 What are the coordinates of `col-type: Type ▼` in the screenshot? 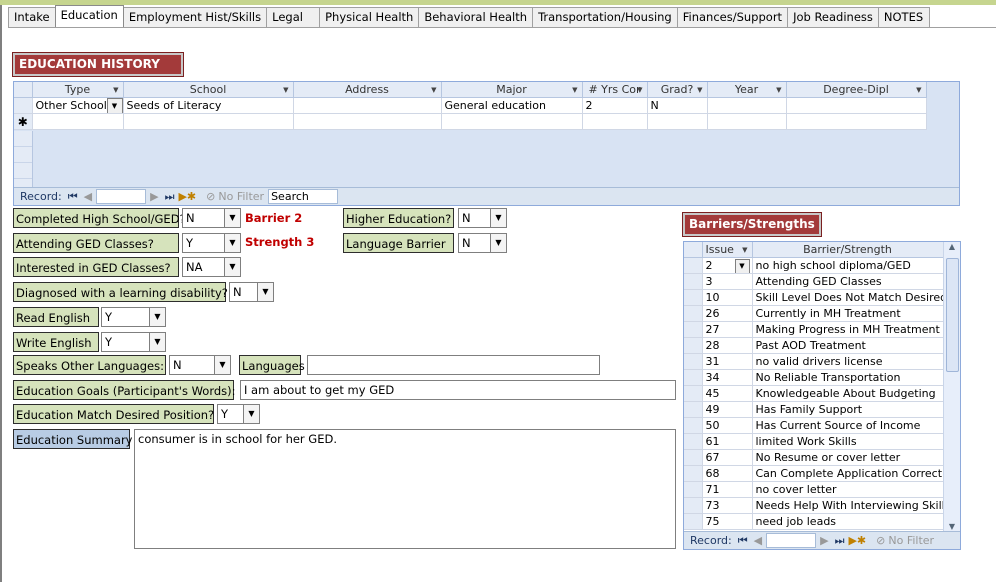 It's located at (78, 90).